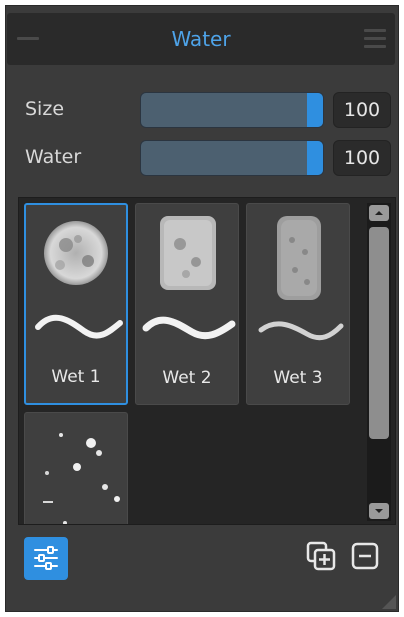  Describe the element at coordinates (187, 304) in the screenshot. I see `preset-tile-wet-2: Wet 2` at that location.